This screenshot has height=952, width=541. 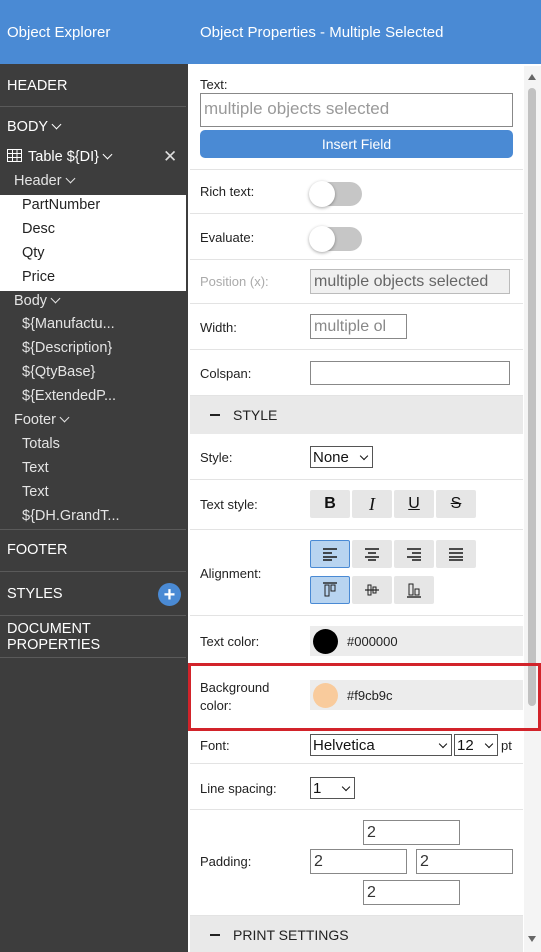 I want to click on font-size-value: 12, so click(x=465, y=745).